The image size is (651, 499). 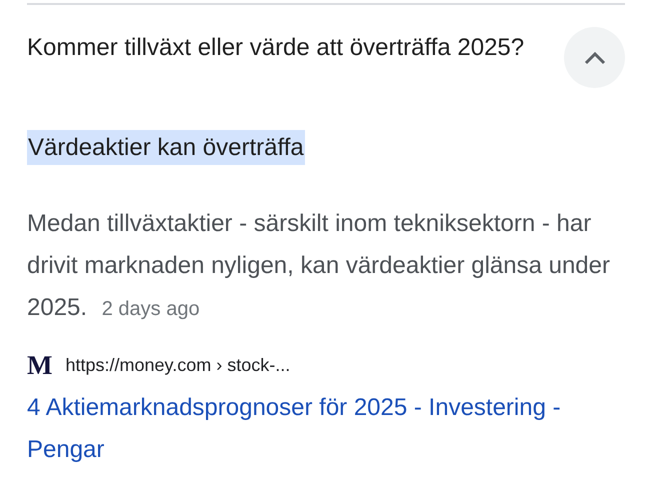 I want to click on answer-heading: Värdeaktier kan överträffa, so click(x=166, y=147).